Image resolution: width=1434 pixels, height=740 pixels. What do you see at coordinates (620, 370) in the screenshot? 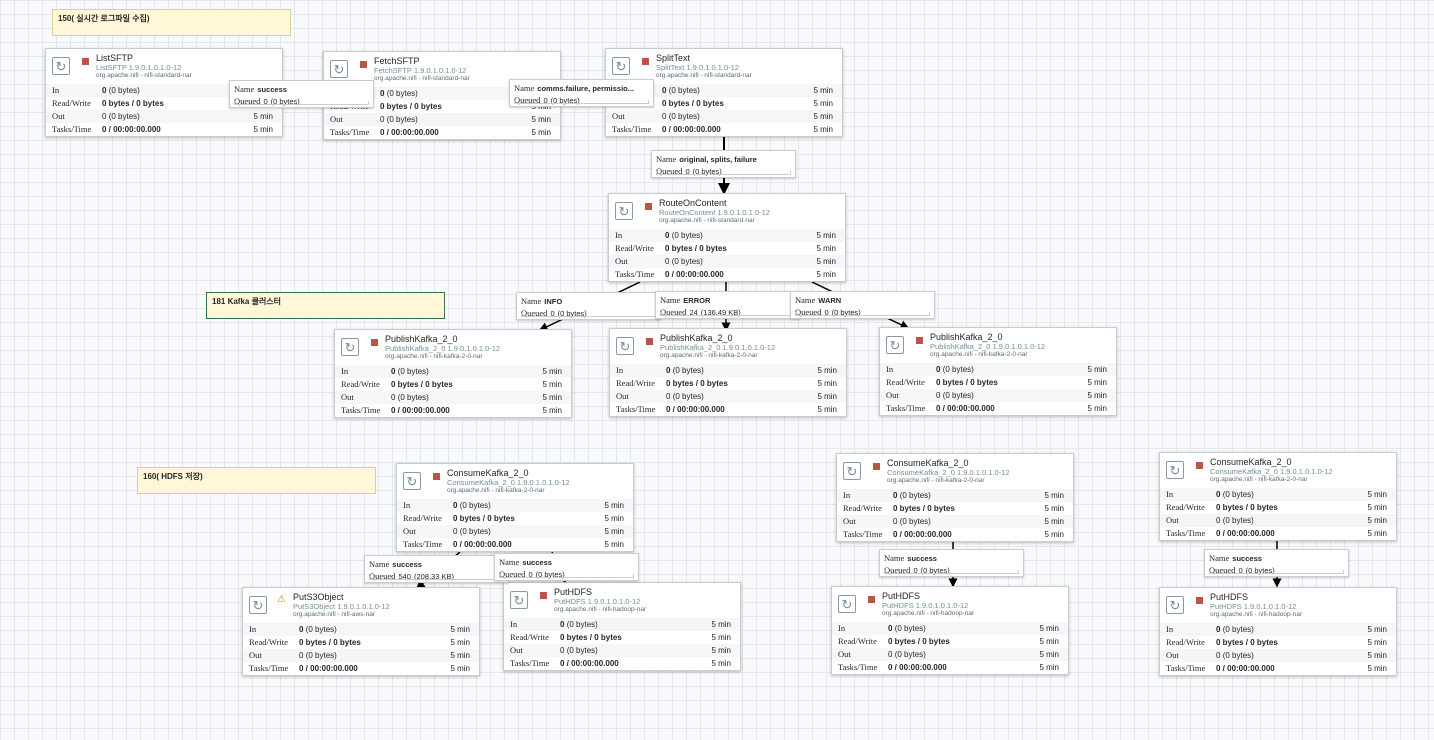
I see `stat-in-label: In` at bounding box center [620, 370].